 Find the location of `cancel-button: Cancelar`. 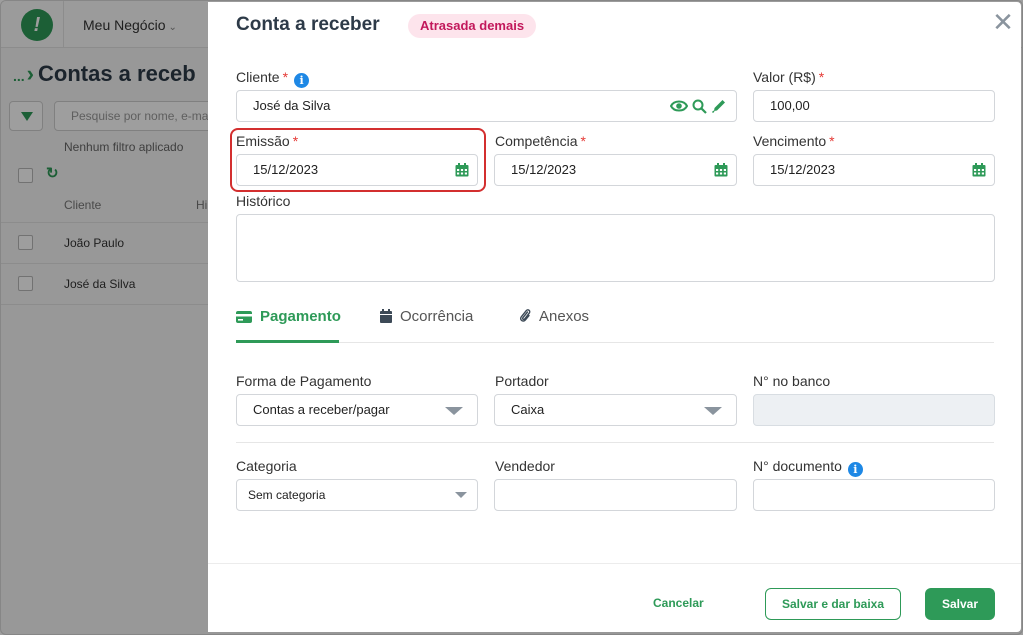

cancel-button: Cancelar is located at coordinates (678, 603).